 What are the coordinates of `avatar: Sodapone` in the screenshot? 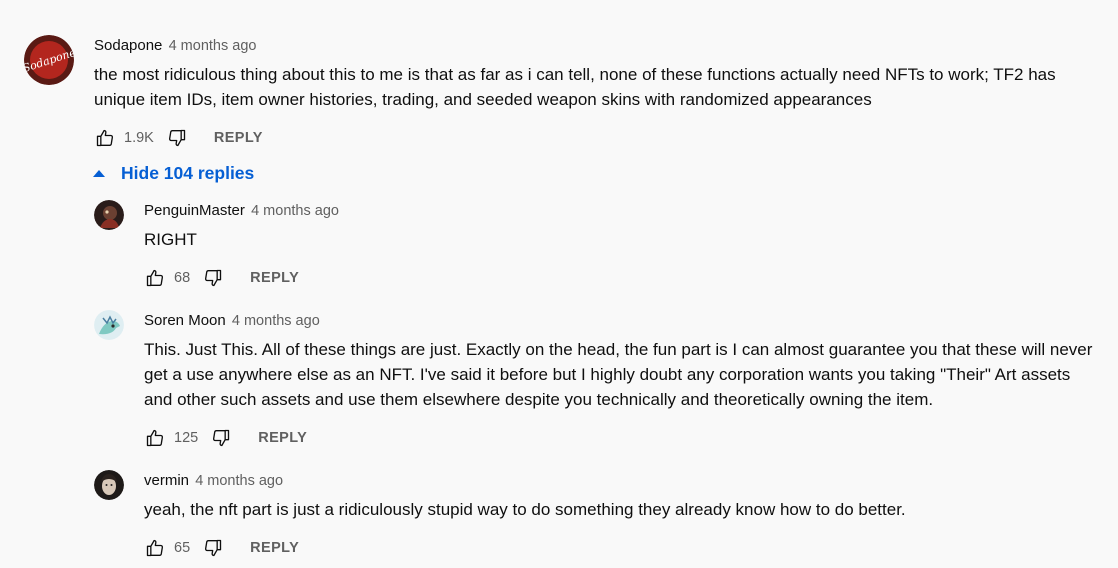 It's located at (49, 60).